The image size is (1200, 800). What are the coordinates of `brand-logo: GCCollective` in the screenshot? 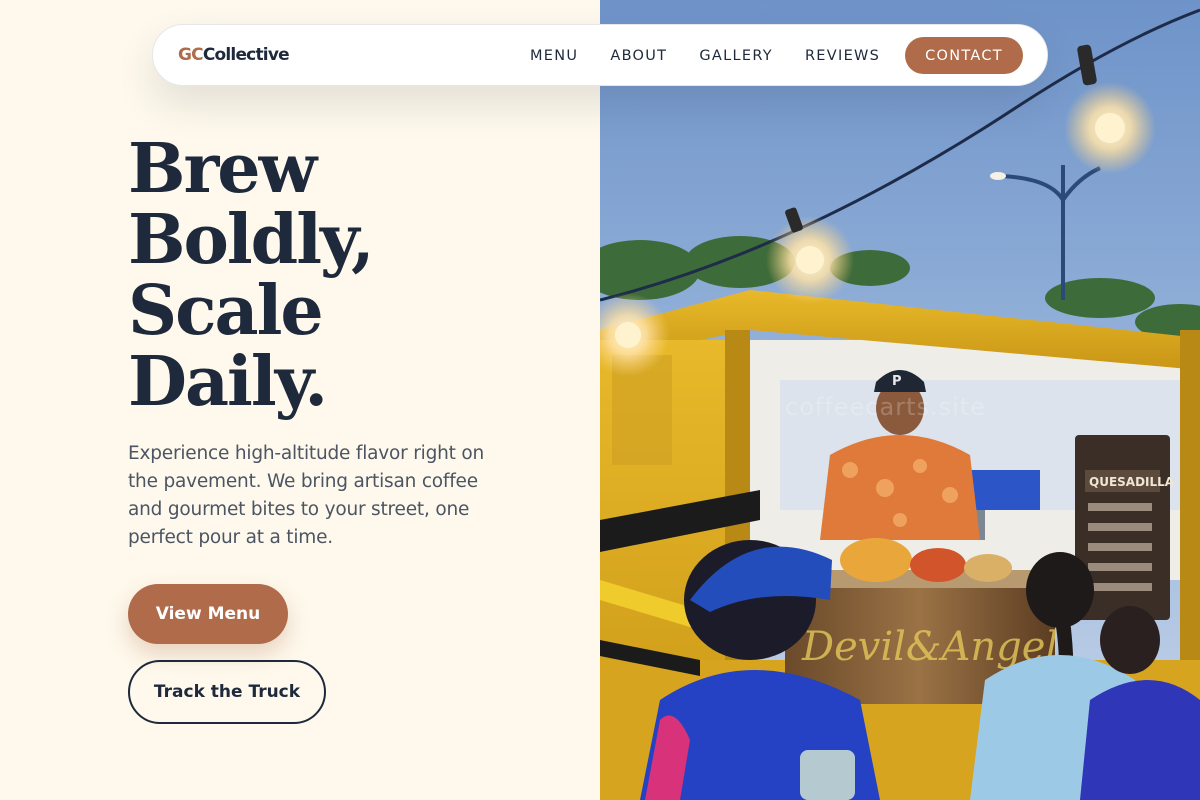 It's located at (234, 55).